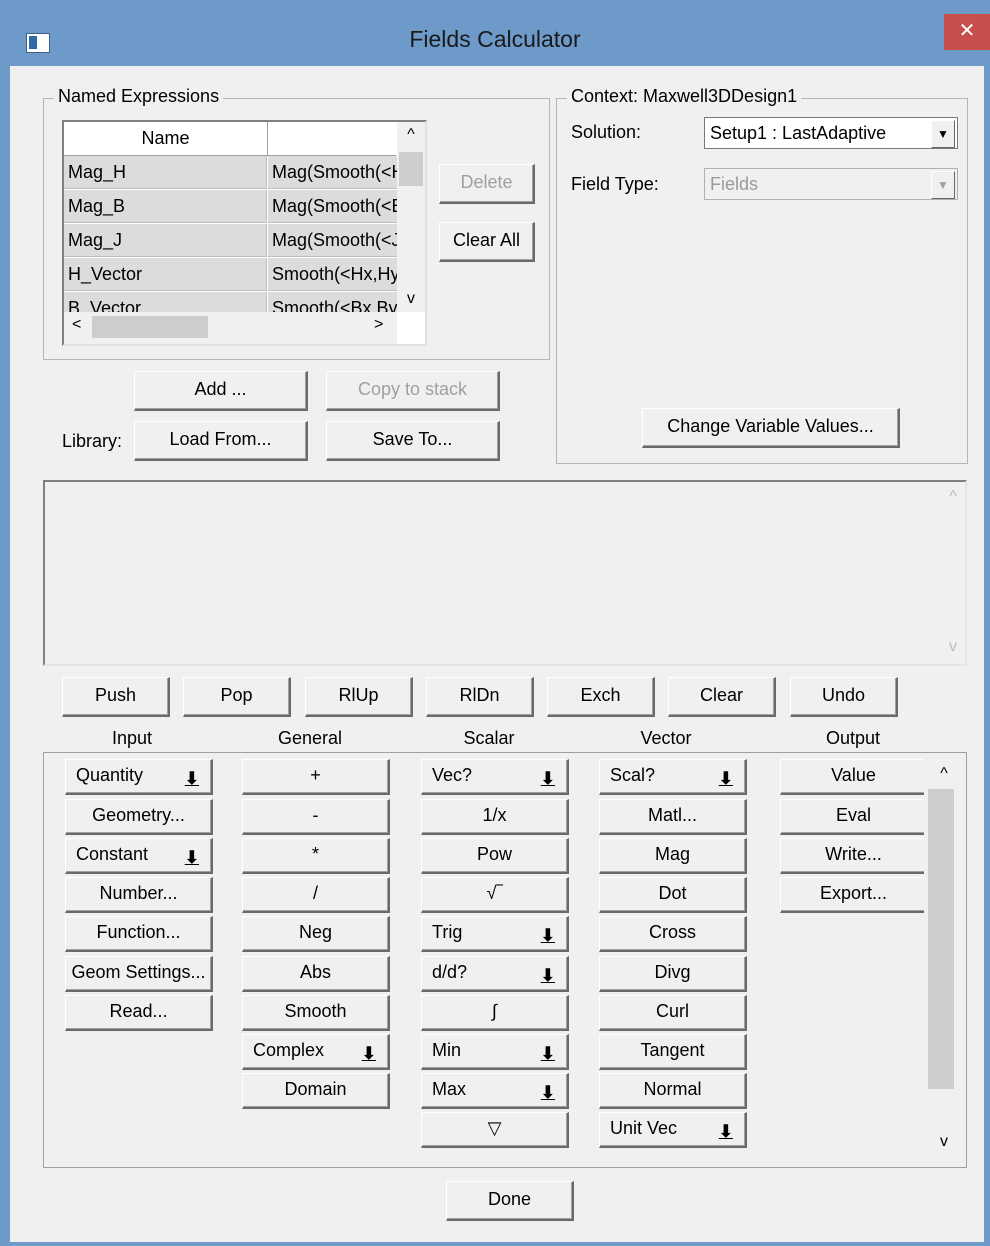  I want to click on arrow-down-icon: ⬇, so click(547, 1053).